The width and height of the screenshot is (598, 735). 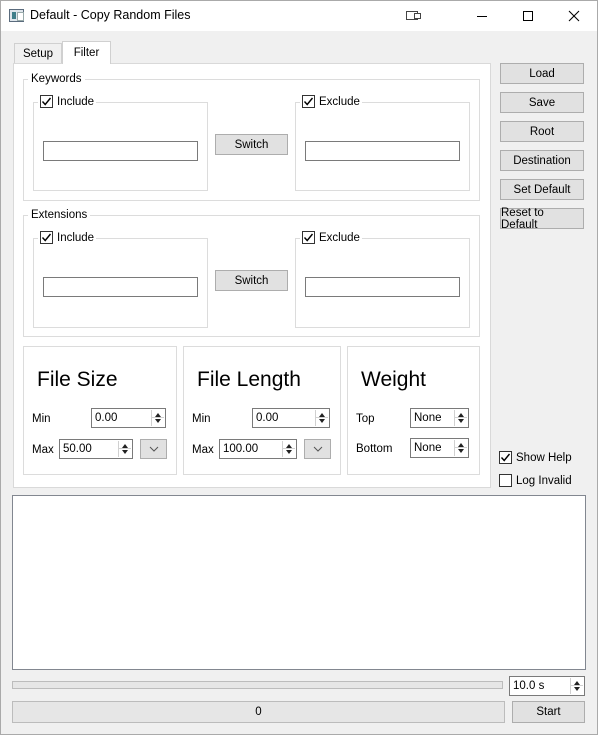 What do you see at coordinates (542, 73) in the screenshot?
I see `load-button: Load` at bounding box center [542, 73].